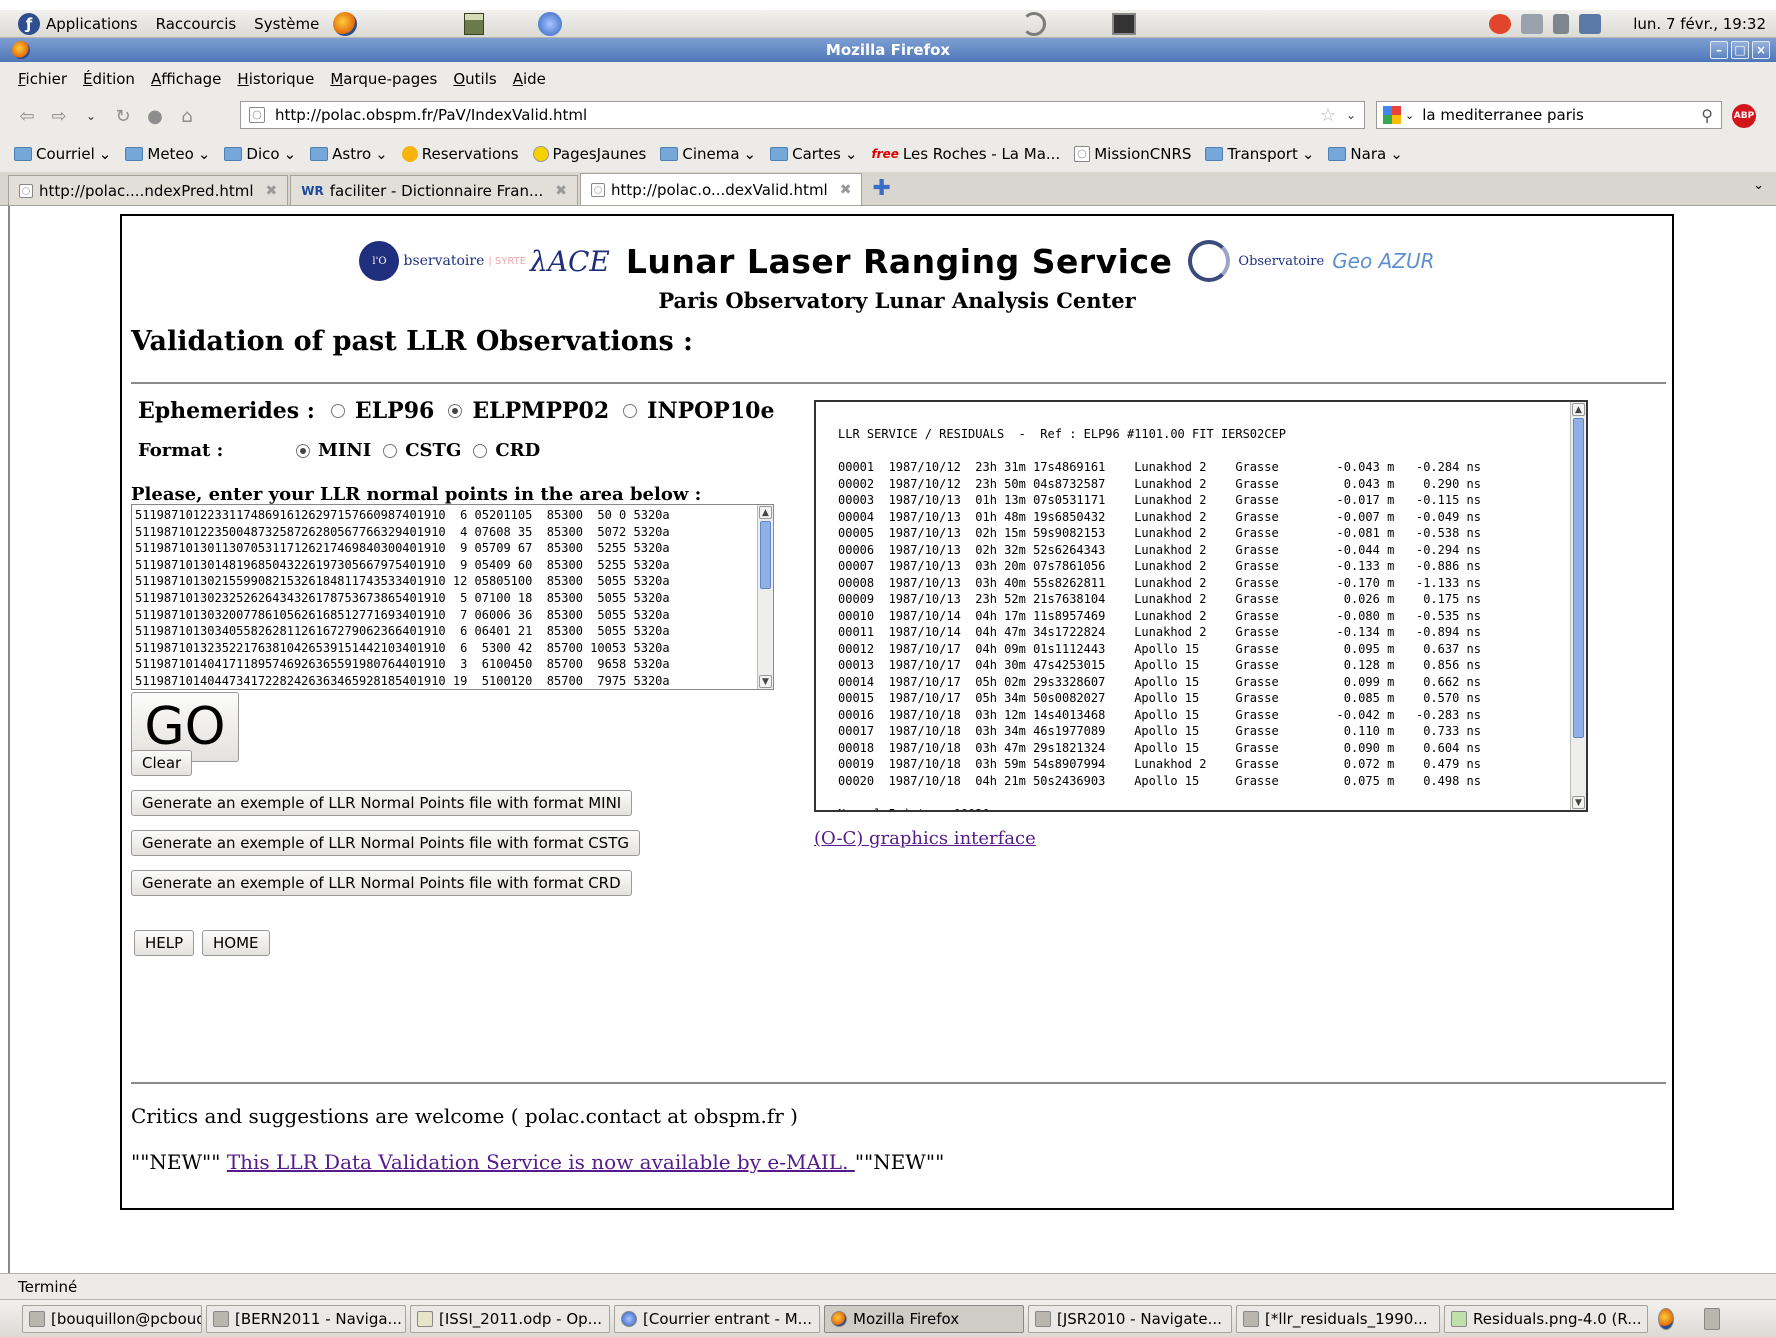 The height and width of the screenshot is (1337, 1776). I want to click on textarea-scrollbar: ▲ ▼, so click(765, 597).